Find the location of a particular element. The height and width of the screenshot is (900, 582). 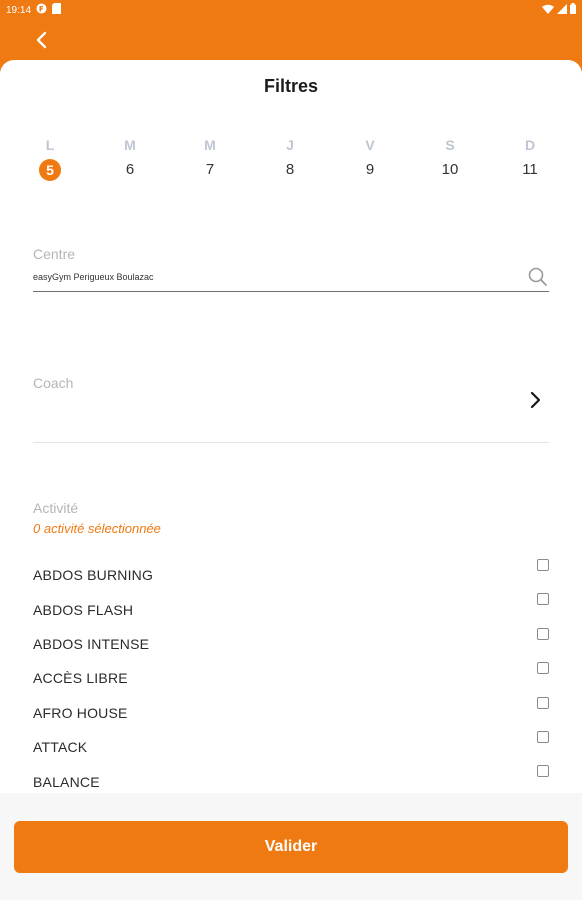

signal-icon is located at coordinates (562, 10).